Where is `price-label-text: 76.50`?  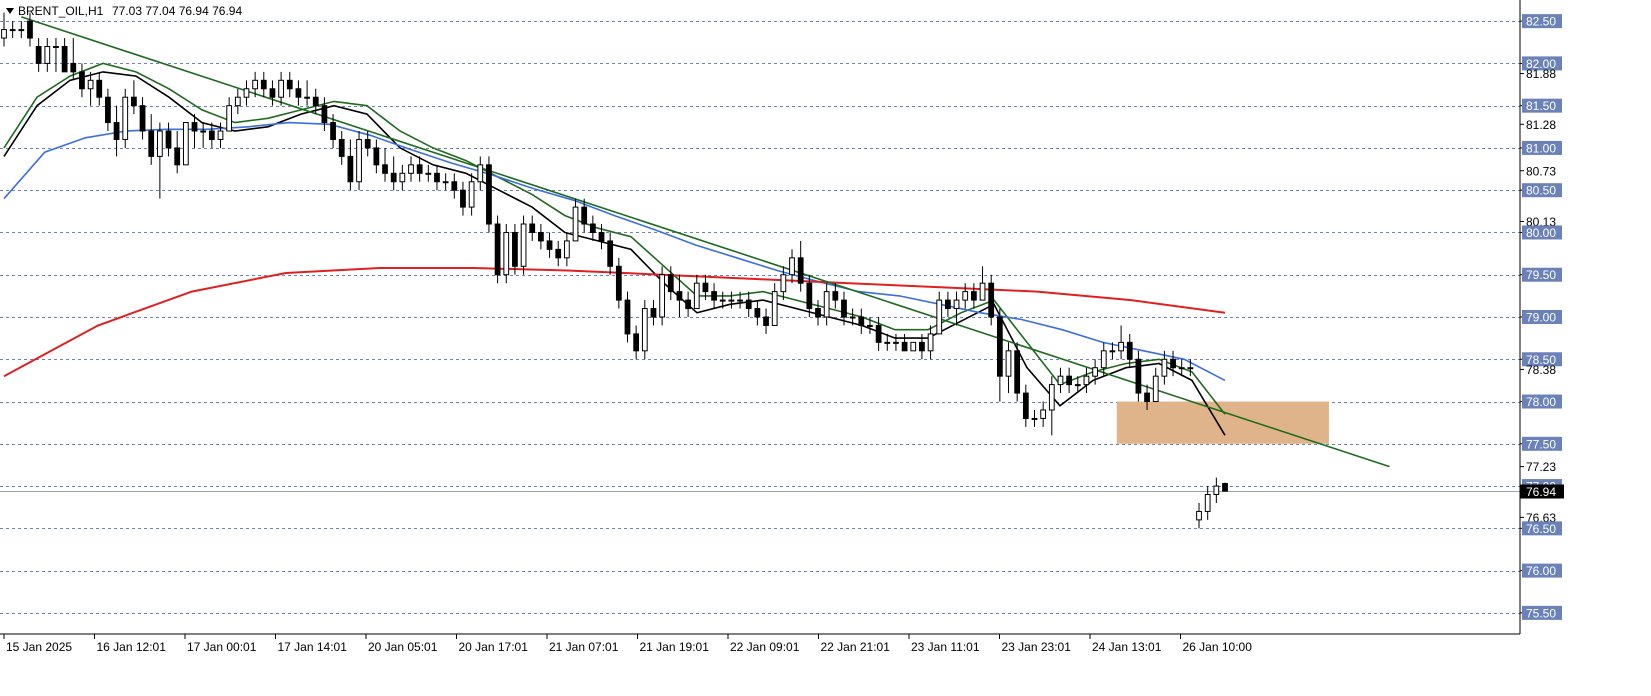
price-label-text: 76.50 is located at coordinates (1541, 529).